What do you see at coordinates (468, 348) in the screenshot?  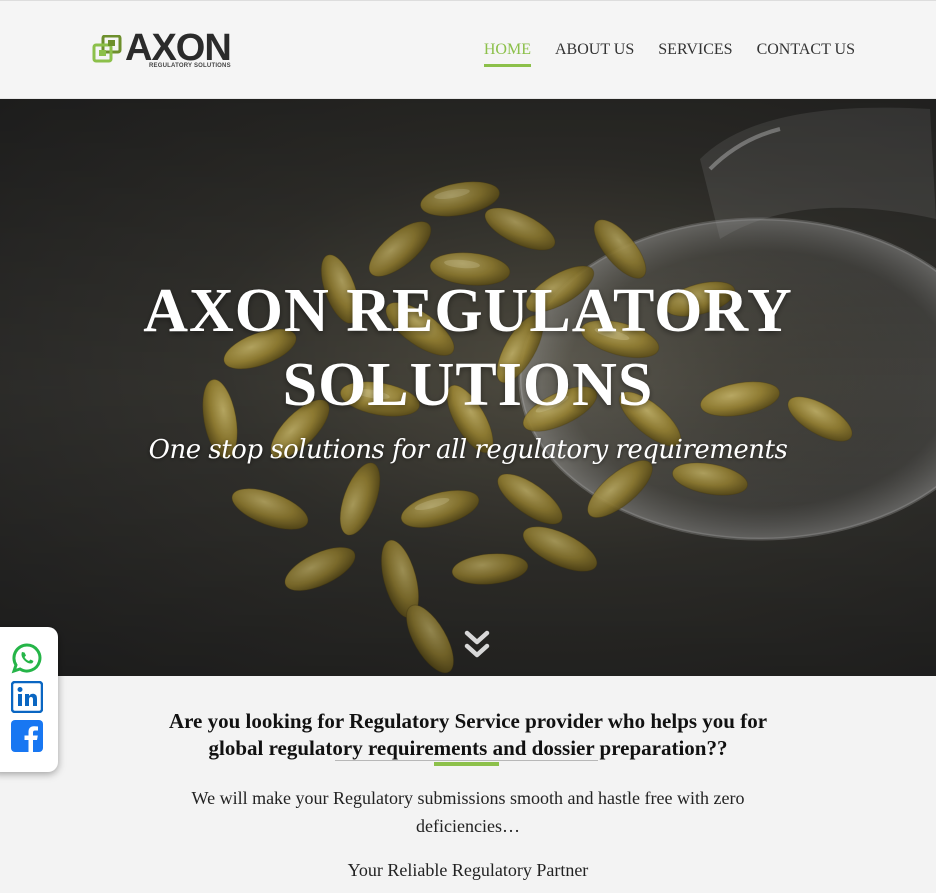 I see `hero-title: AXON REGULATORY SOLUTIONS` at bounding box center [468, 348].